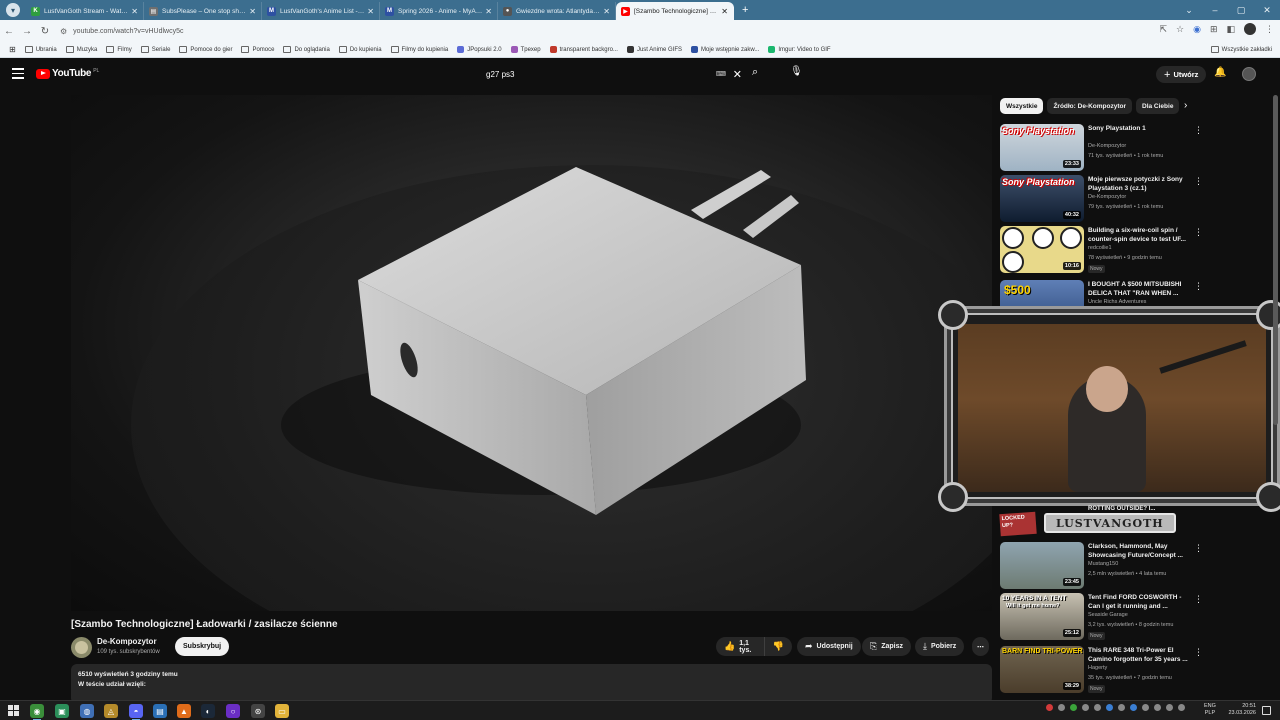 Image resolution: width=1280 pixels, height=720 pixels. I want to click on filter-chip: Wszystkie, so click(1022, 106).